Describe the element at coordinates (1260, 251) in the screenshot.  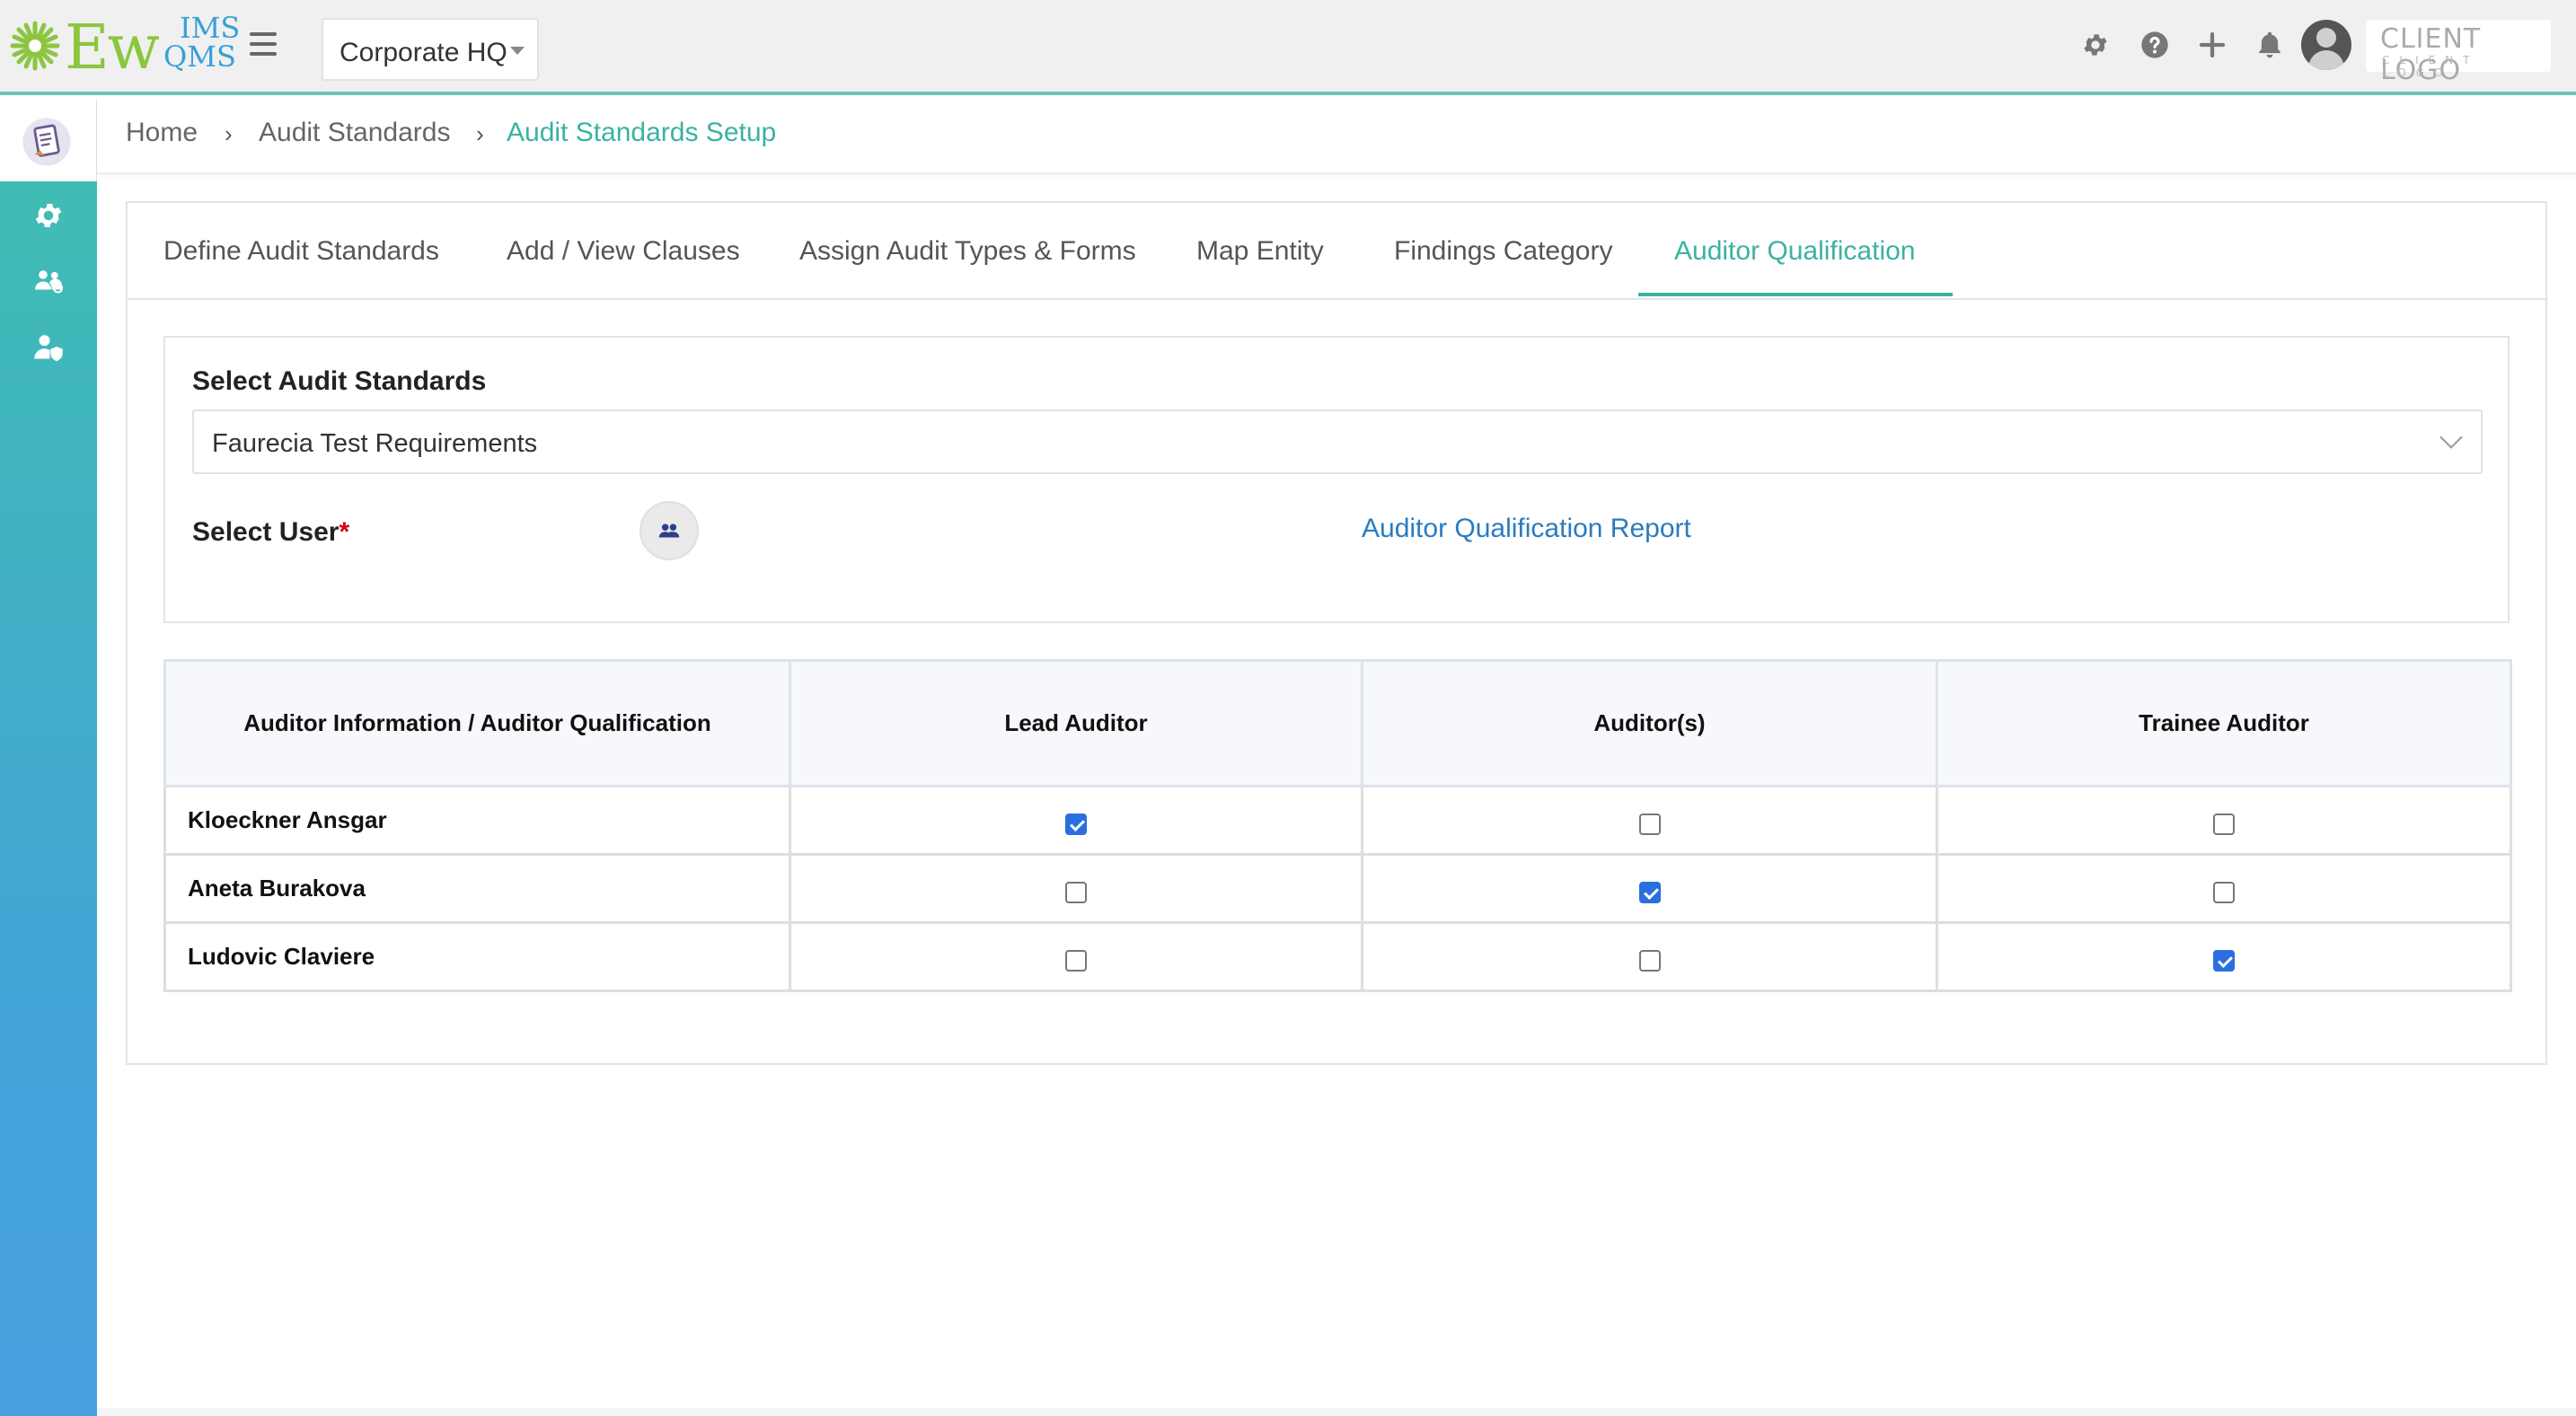
I see `tab-map-entity: Map Entity` at that location.